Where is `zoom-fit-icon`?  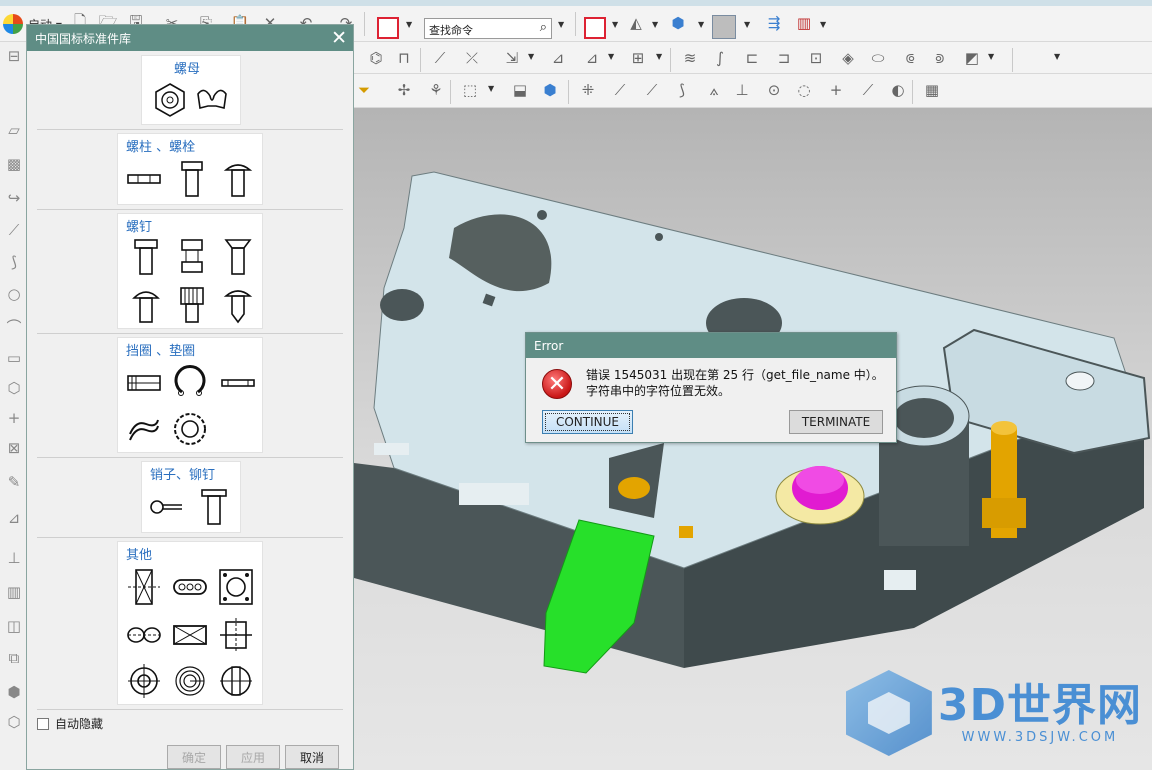 zoom-fit-icon is located at coordinates (595, 28).